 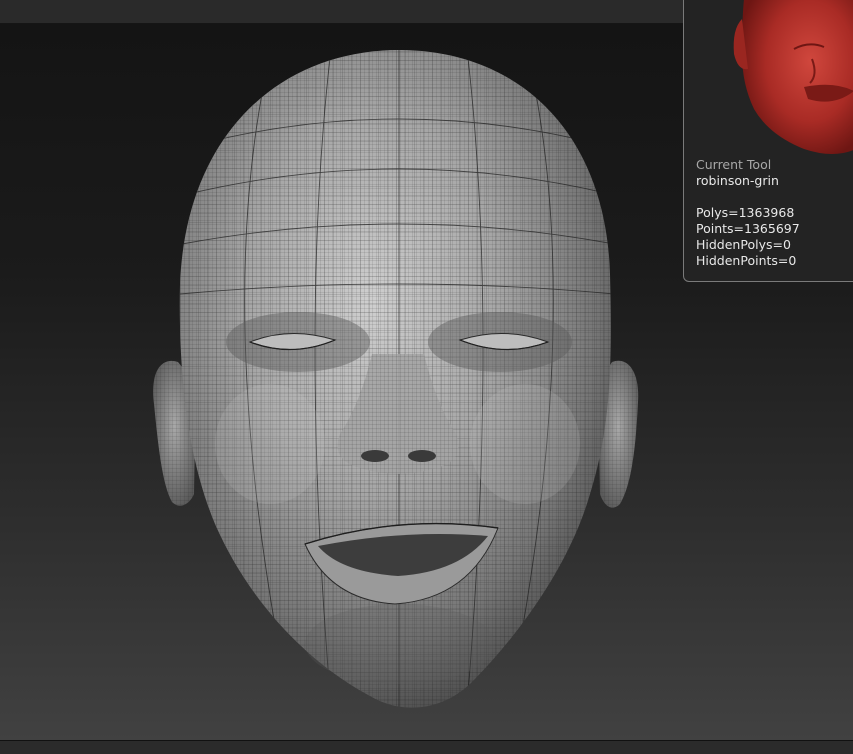 What do you see at coordinates (426, 747) in the screenshot?
I see `bottom-status-bar` at bounding box center [426, 747].